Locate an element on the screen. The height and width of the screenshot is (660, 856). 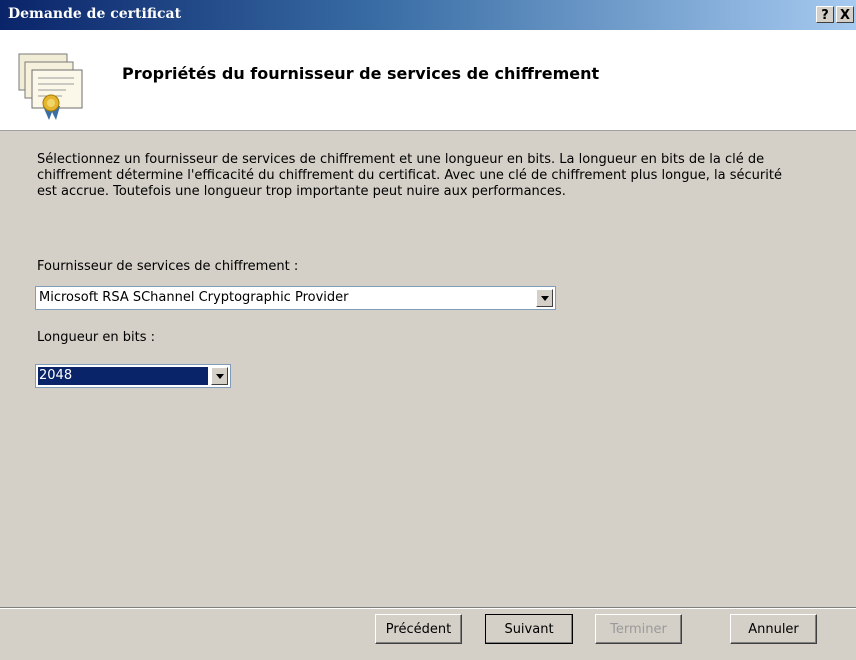
provider-label: Fournisseur de services de chiffrement : is located at coordinates (168, 266).